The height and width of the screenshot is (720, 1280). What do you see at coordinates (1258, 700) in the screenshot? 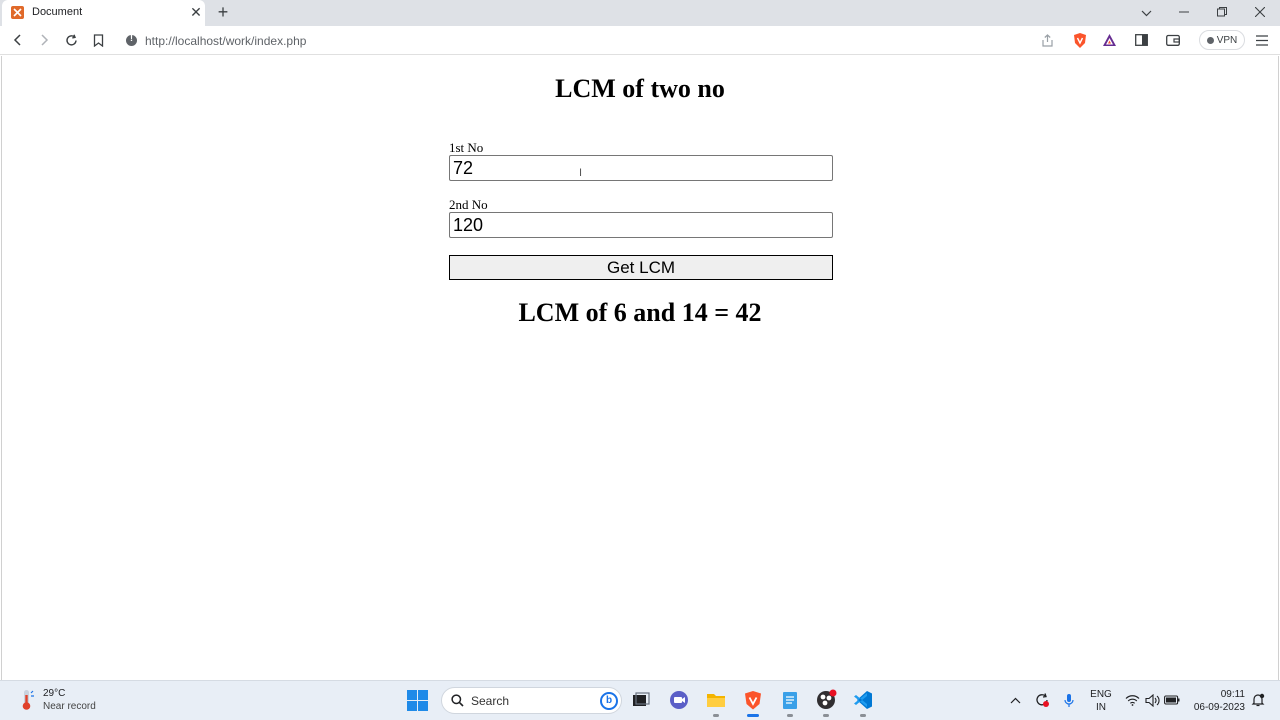
I see `notification-bell-icon` at bounding box center [1258, 700].